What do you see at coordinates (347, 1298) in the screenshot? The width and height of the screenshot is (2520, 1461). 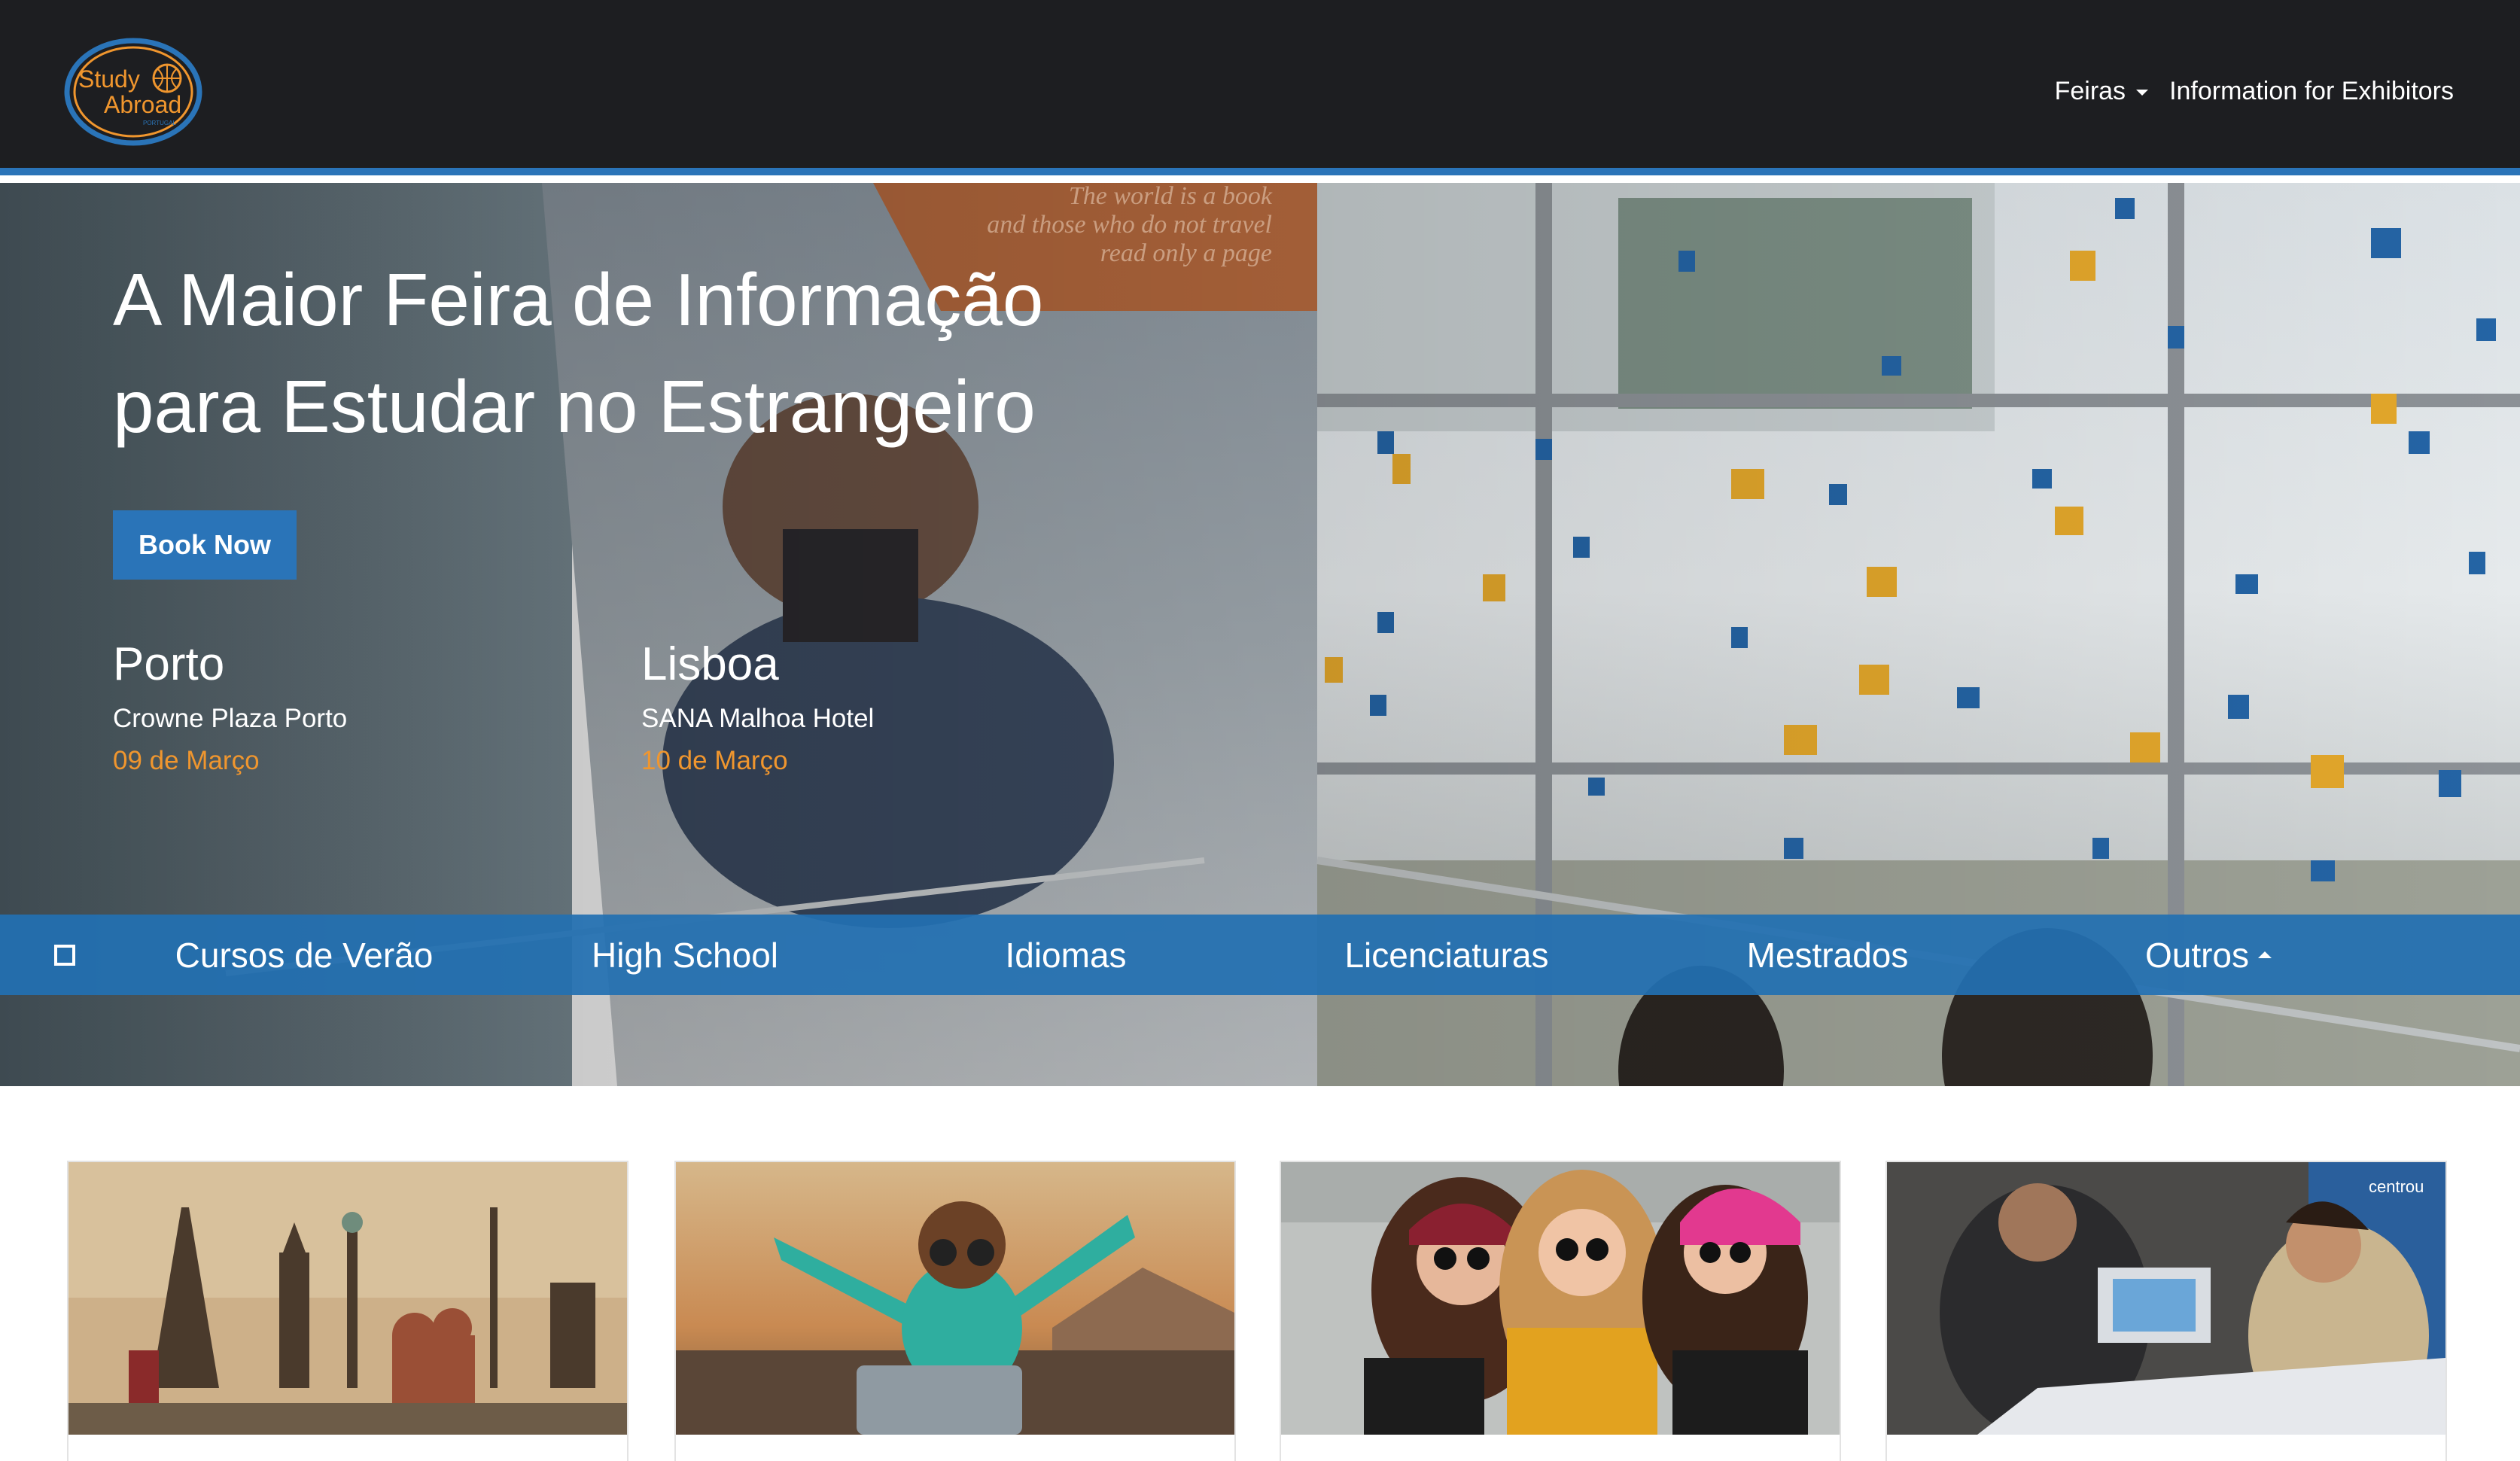 I see `card-image-world-landmarks` at bounding box center [347, 1298].